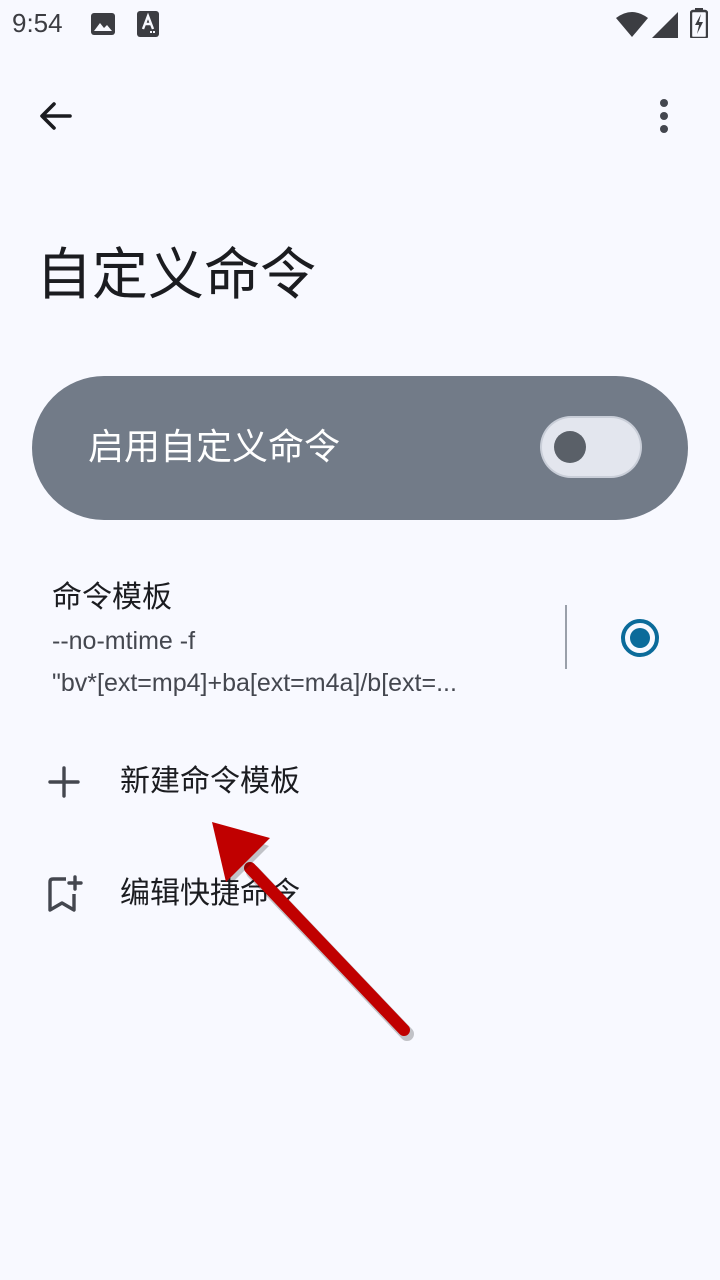 The height and width of the screenshot is (1280, 720). What do you see at coordinates (640, 638) in the screenshot?
I see `template-radio-button` at bounding box center [640, 638].